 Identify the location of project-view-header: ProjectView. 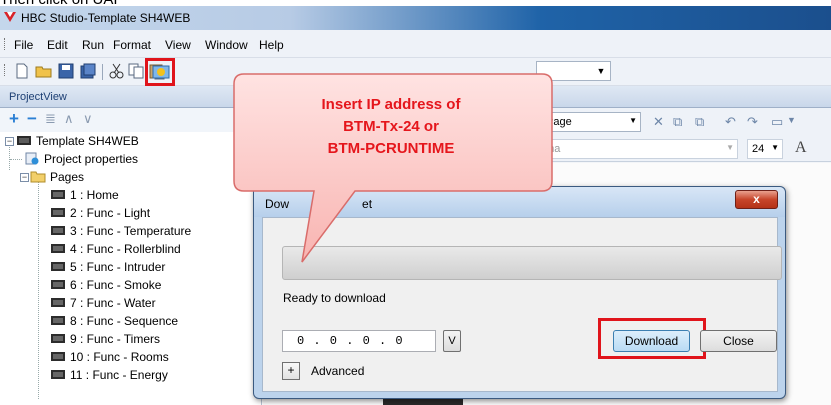
(131, 97).